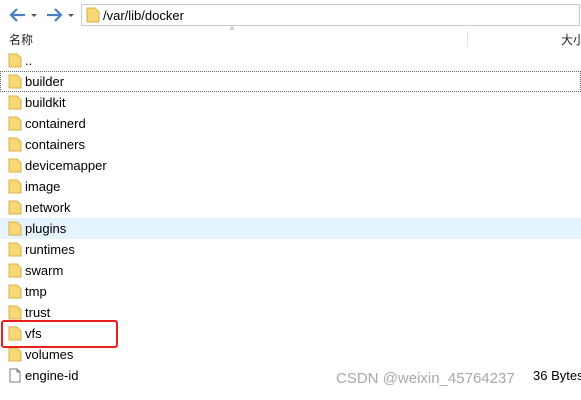 This screenshot has width=581, height=400. Describe the element at coordinates (36, 291) in the screenshot. I see `item-name: tmp` at that location.